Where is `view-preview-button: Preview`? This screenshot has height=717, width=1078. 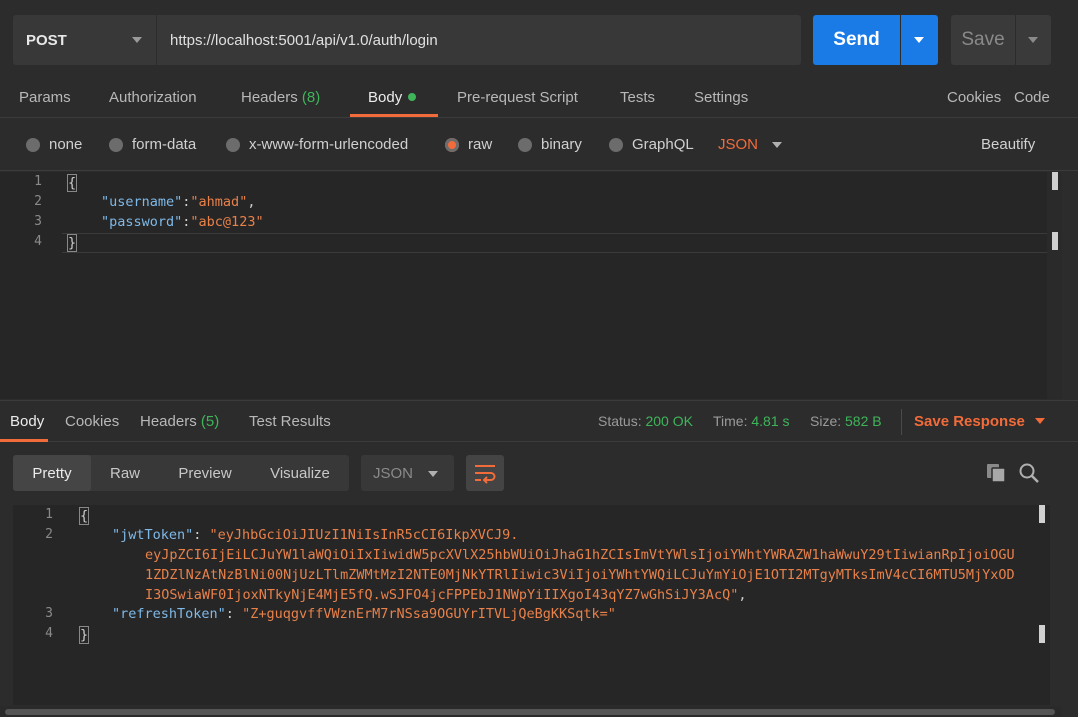 view-preview-button: Preview is located at coordinates (205, 473).